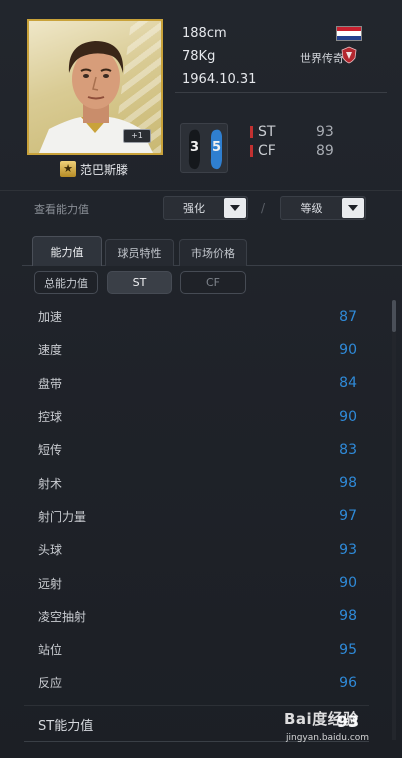  I want to click on player-birthdate: 1964.10.31, so click(219, 79).